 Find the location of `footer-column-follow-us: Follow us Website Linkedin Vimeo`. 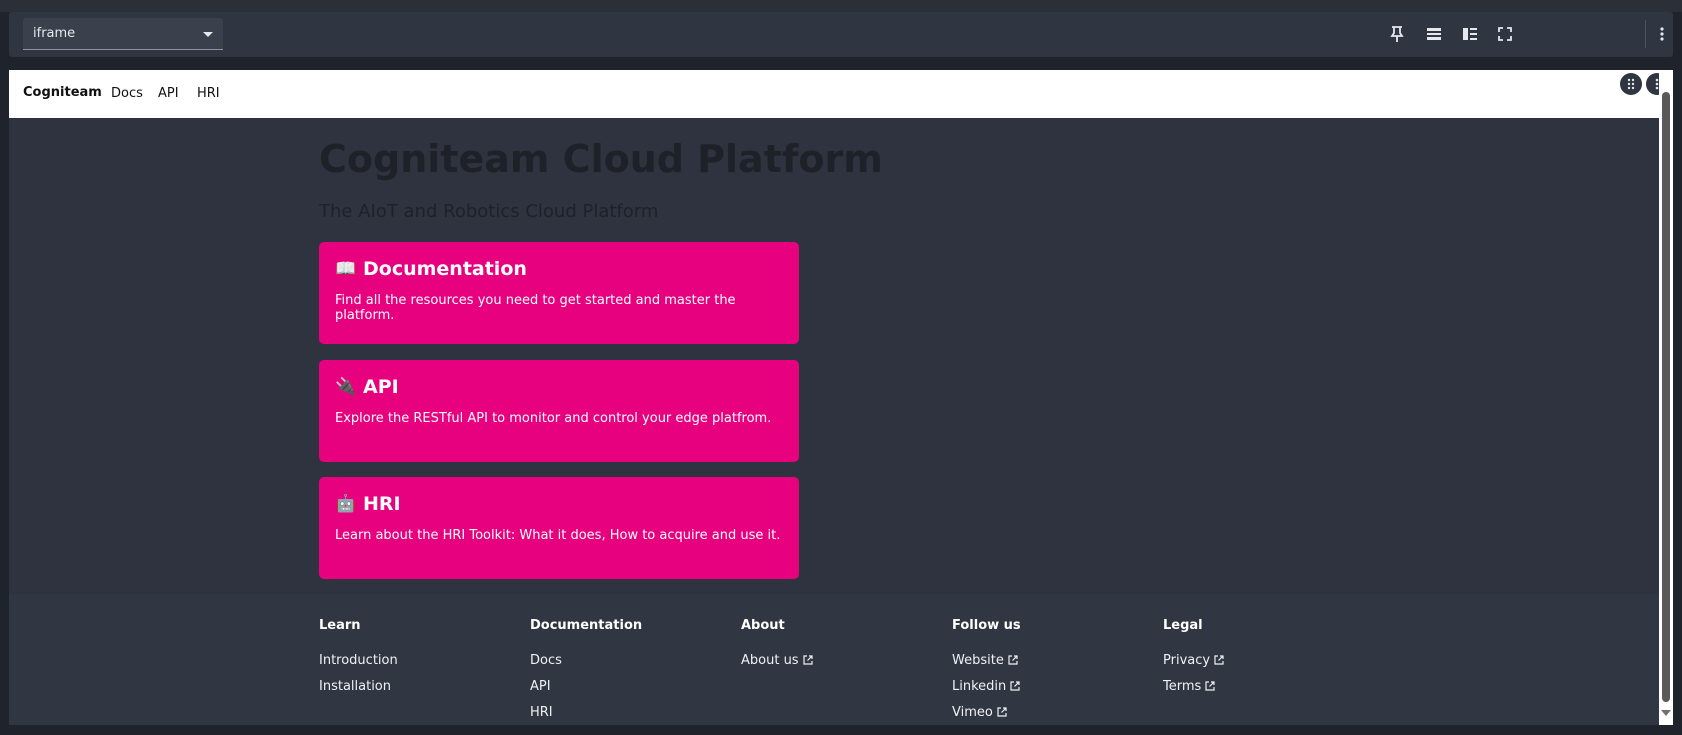

footer-column-follow-us: Follow us Website Linkedin Vimeo is located at coordinates (986, 671).